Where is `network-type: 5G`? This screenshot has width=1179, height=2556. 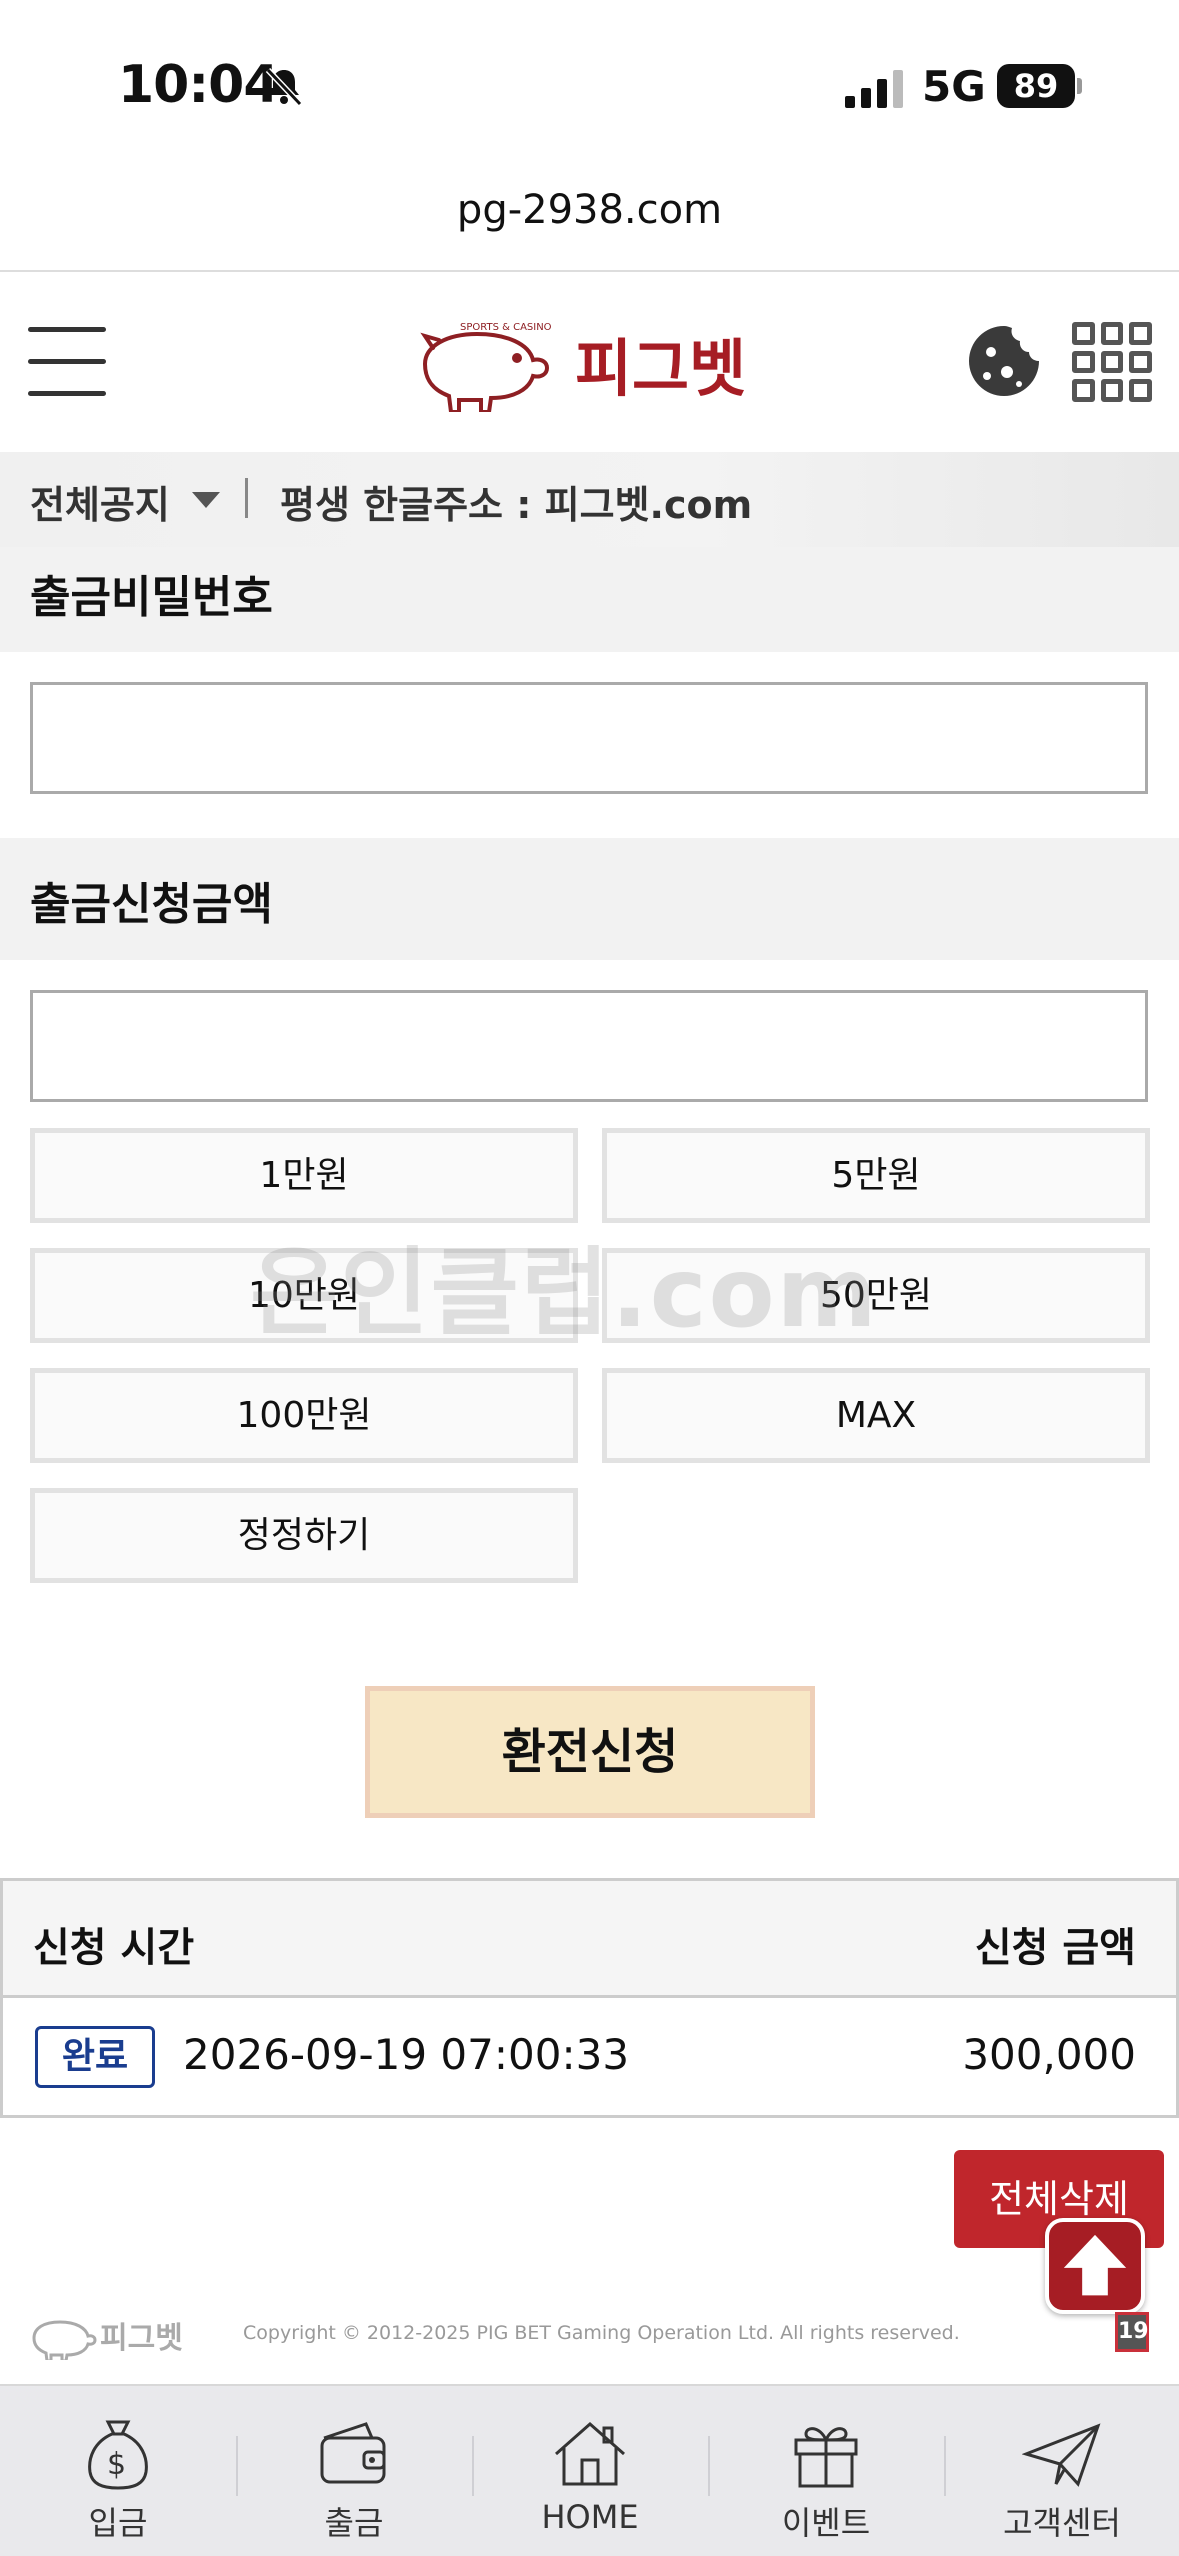
network-type: 5G is located at coordinates (954, 86).